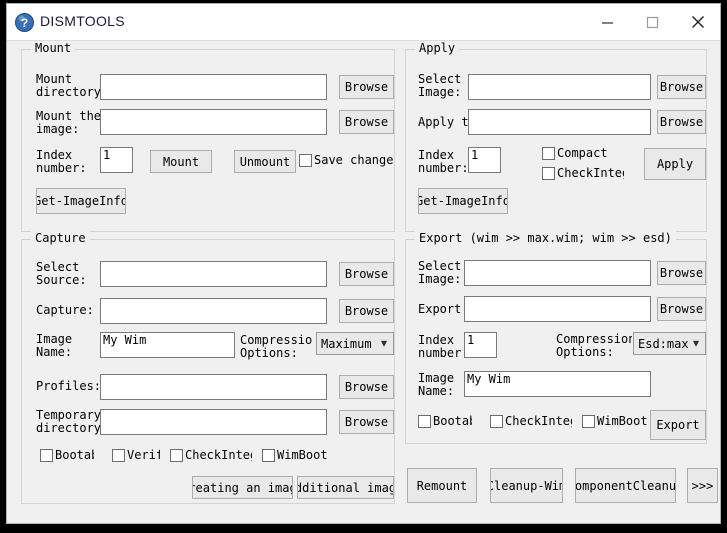 The image size is (727, 533). Describe the element at coordinates (276, 347) in the screenshot. I see `capture-compression-label: Compression Options:` at that location.